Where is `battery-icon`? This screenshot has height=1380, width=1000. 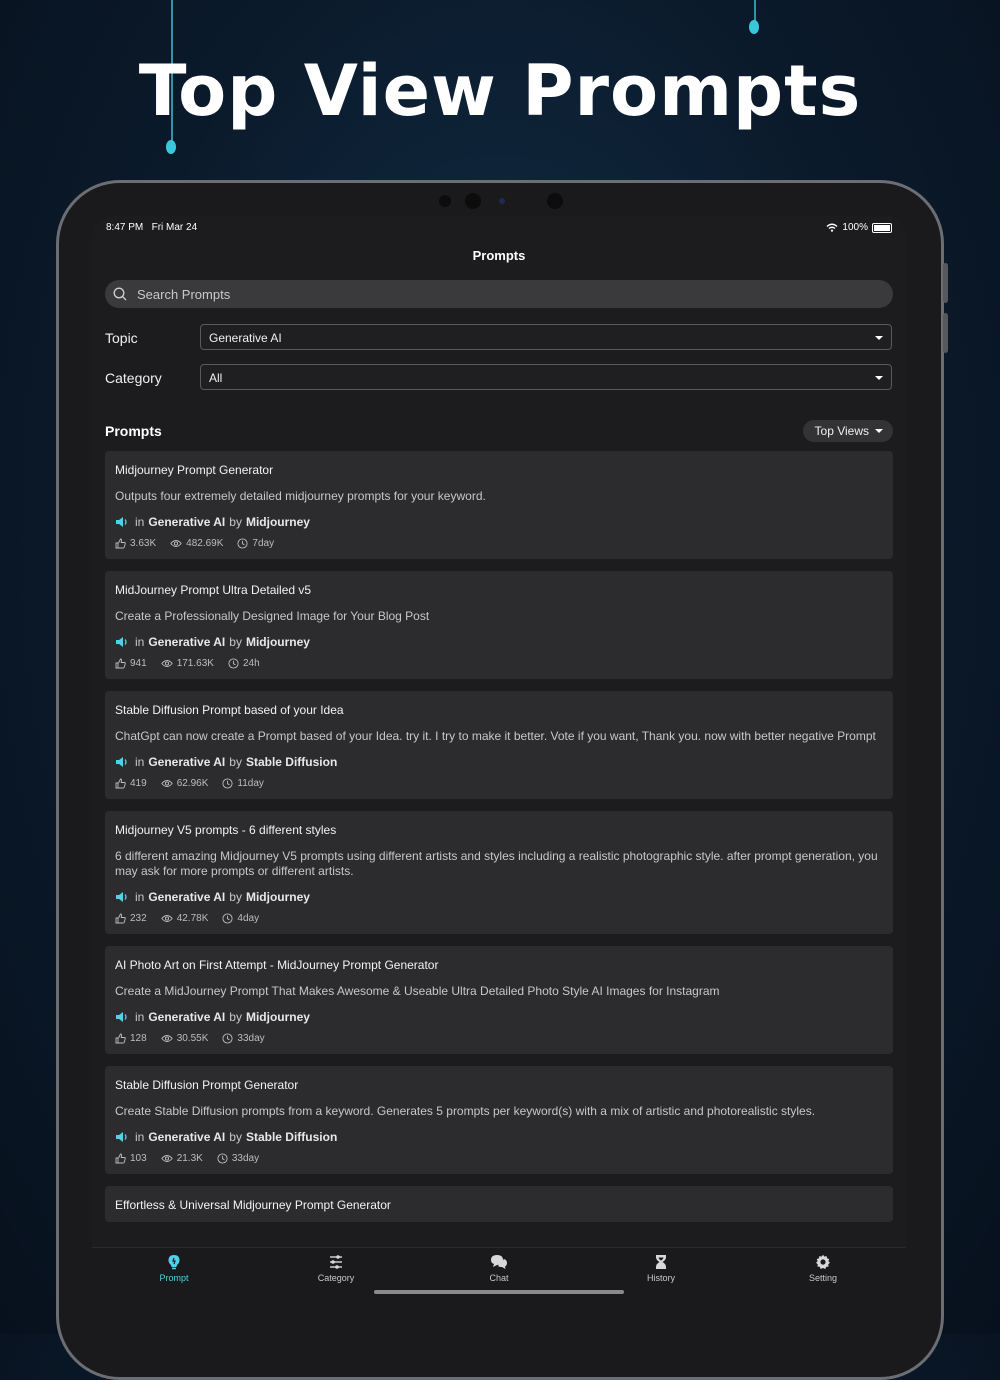
battery-icon is located at coordinates (882, 227).